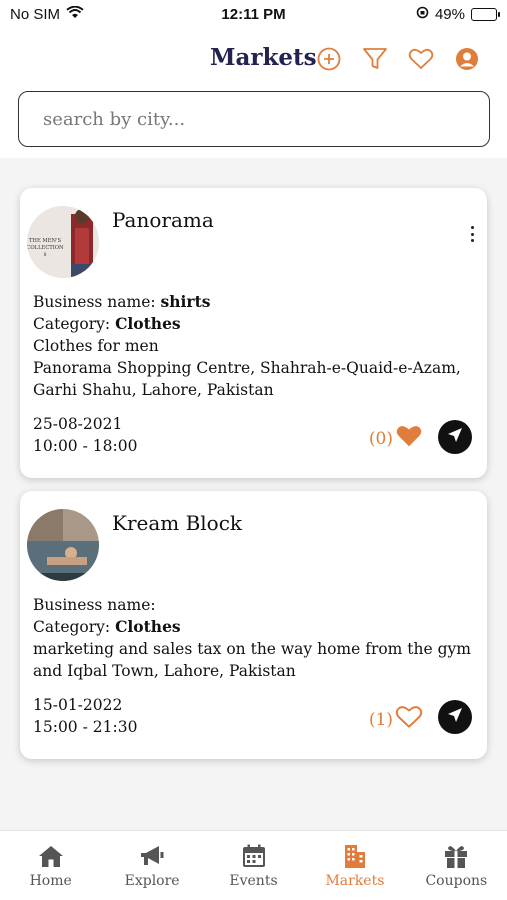 The width and height of the screenshot is (507, 900). I want to click on business-name-row: Business name:, so click(253, 605).